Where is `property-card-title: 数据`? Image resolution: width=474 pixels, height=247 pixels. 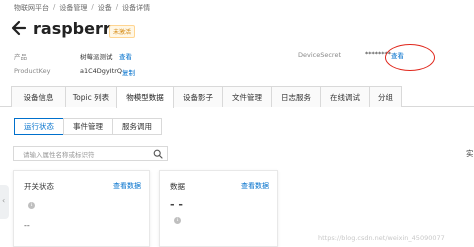 property-card-title: 数据 is located at coordinates (177, 186).